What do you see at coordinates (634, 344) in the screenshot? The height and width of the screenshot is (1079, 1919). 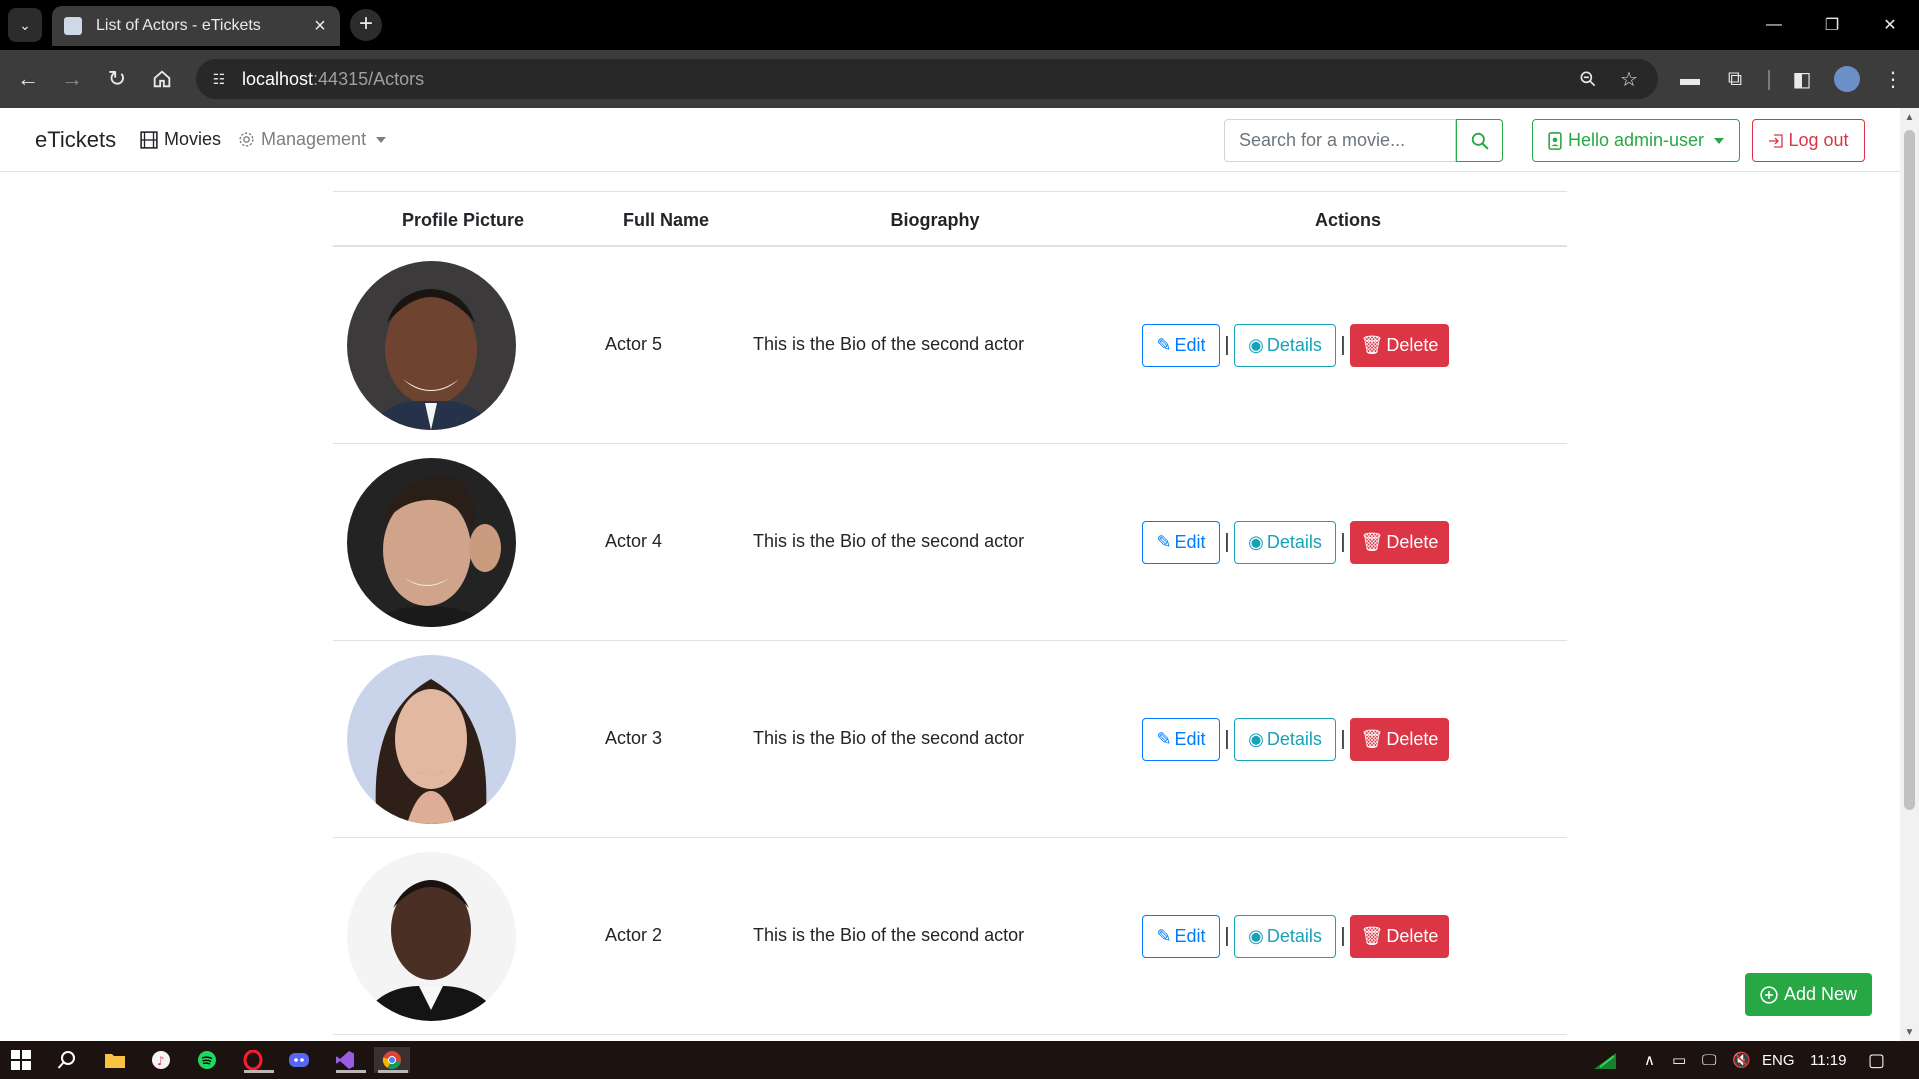 I see `actor-full-name: Actor 5` at bounding box center [634, 344].